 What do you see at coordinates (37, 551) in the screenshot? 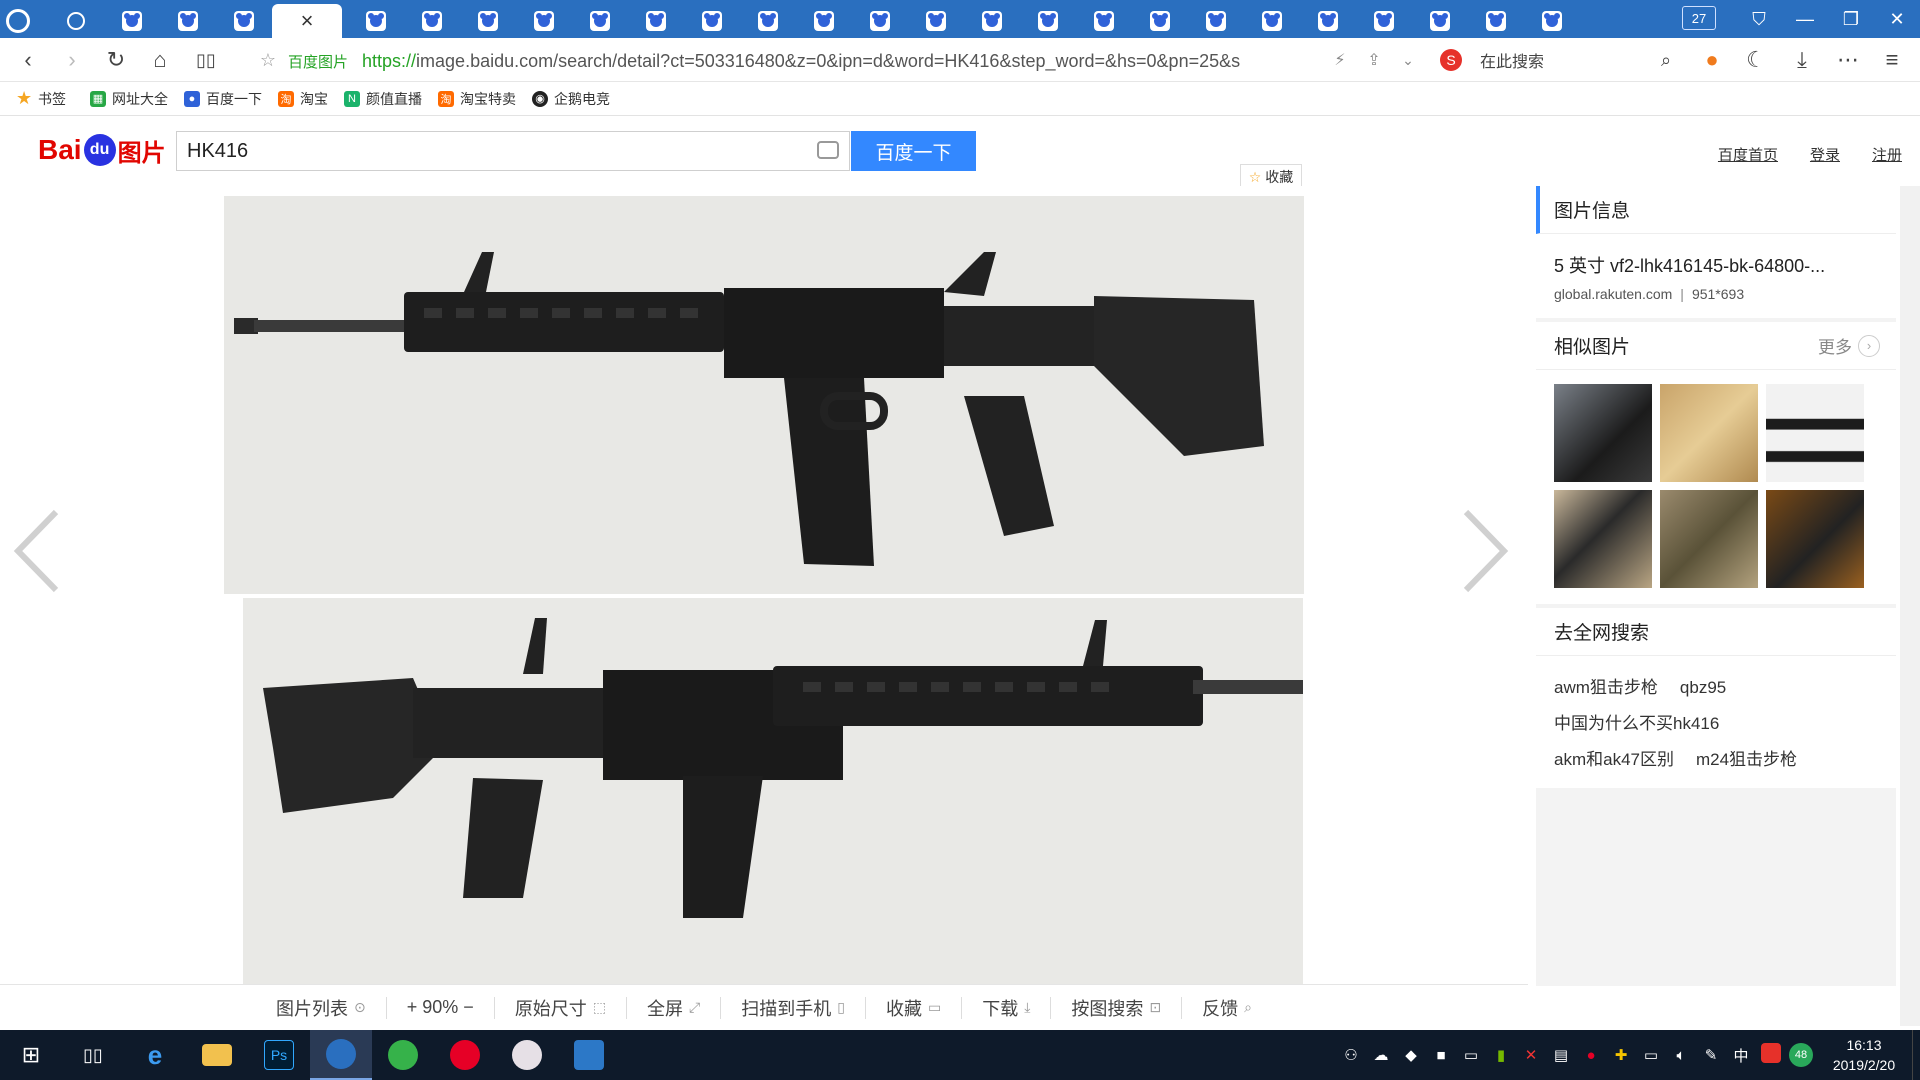
I see `prev-arrow-icon` at bounding box center [37, 551].